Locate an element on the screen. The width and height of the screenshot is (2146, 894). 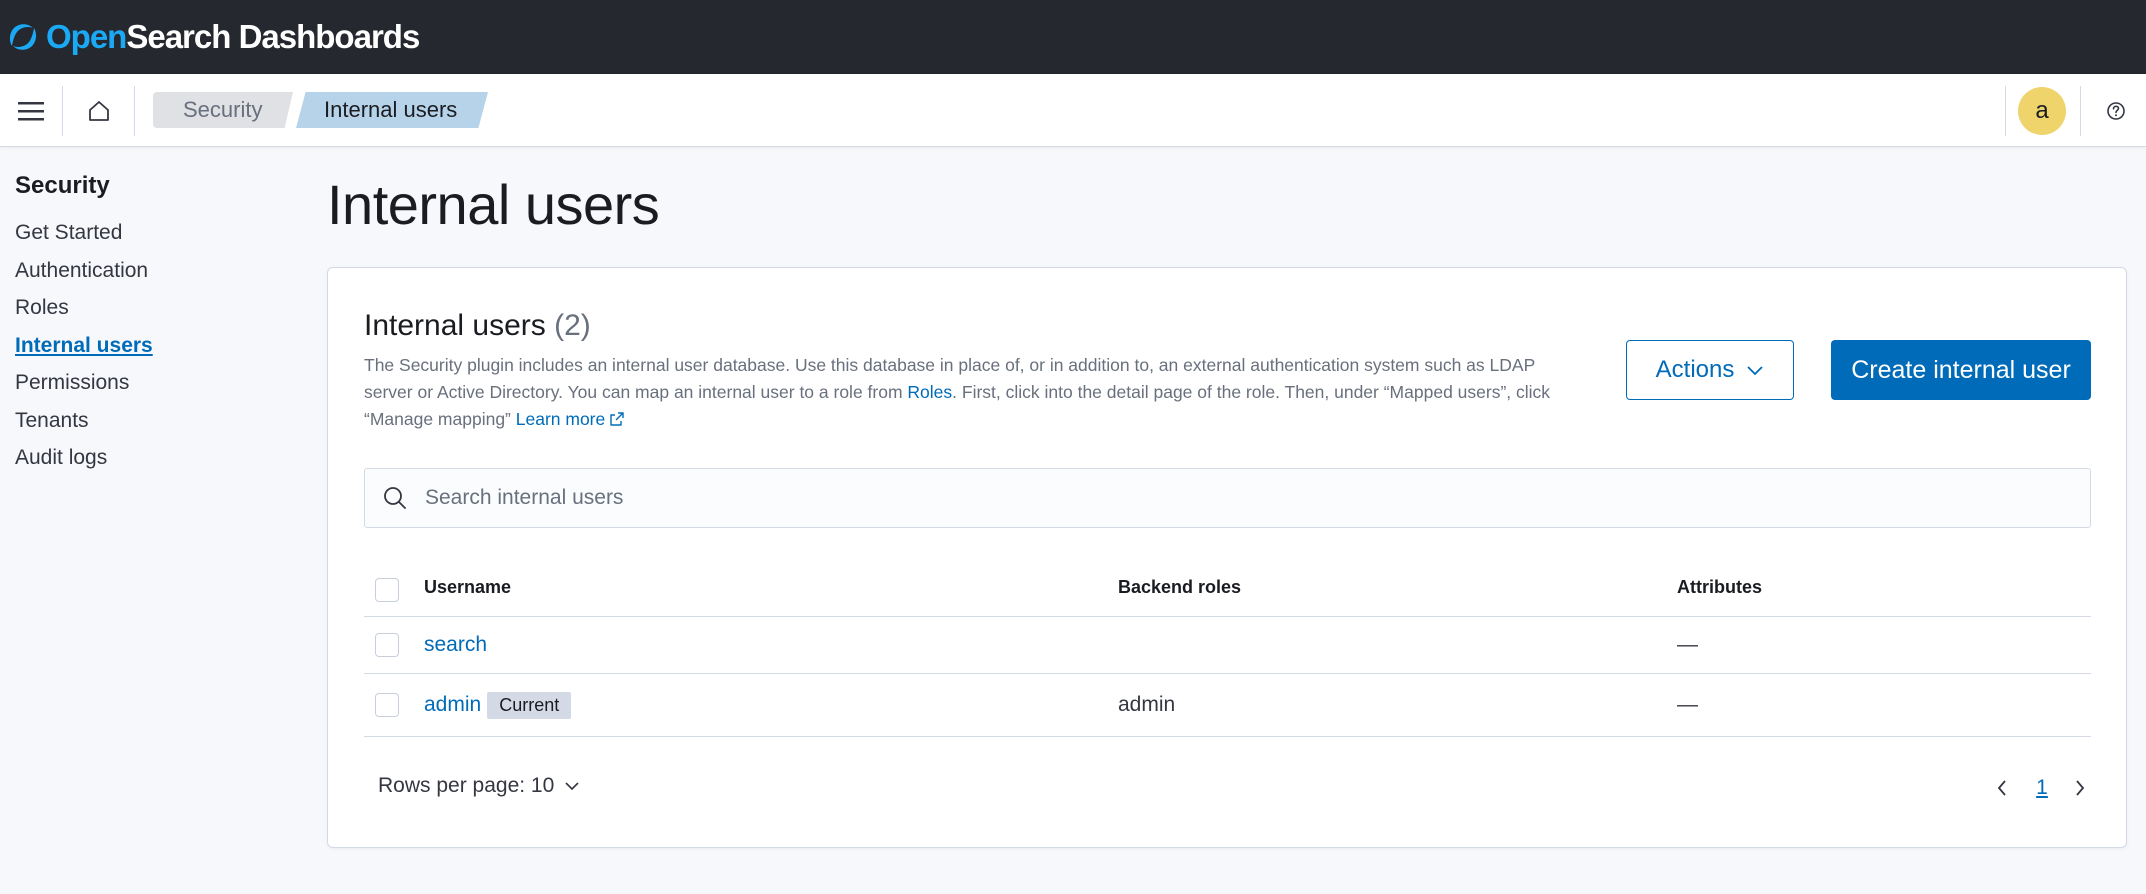
user-count: (2) is located at coordinates (572, 325).